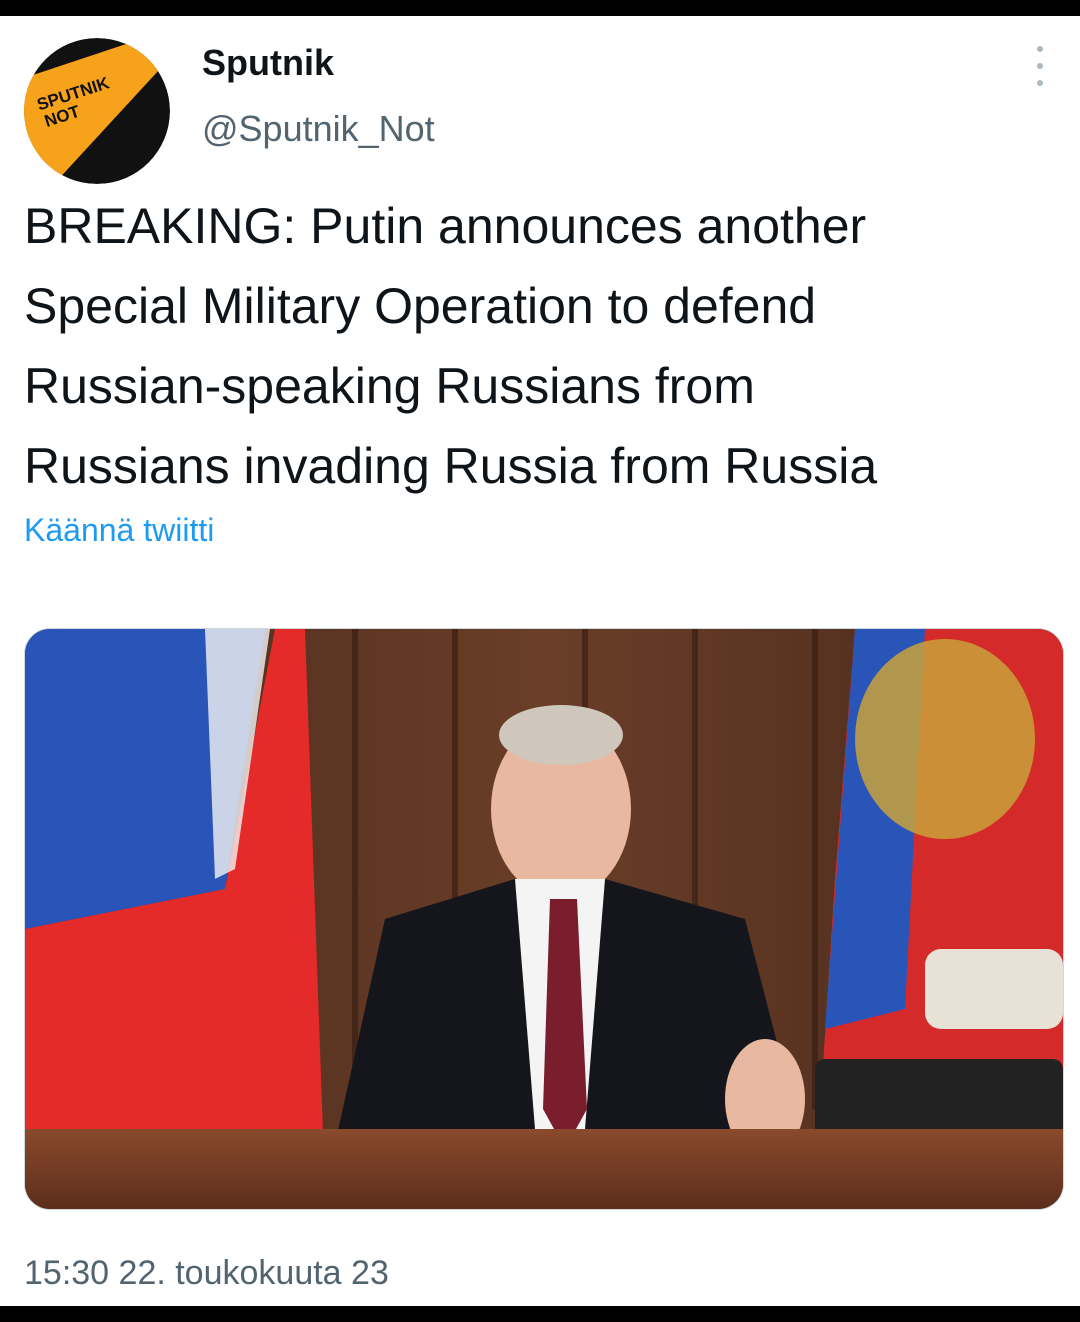  Describe the element at coordinates (206, 1273) in the screenshot. I see `tweet-timestamp: 15:30 22. toukokuuta 23` at that location.